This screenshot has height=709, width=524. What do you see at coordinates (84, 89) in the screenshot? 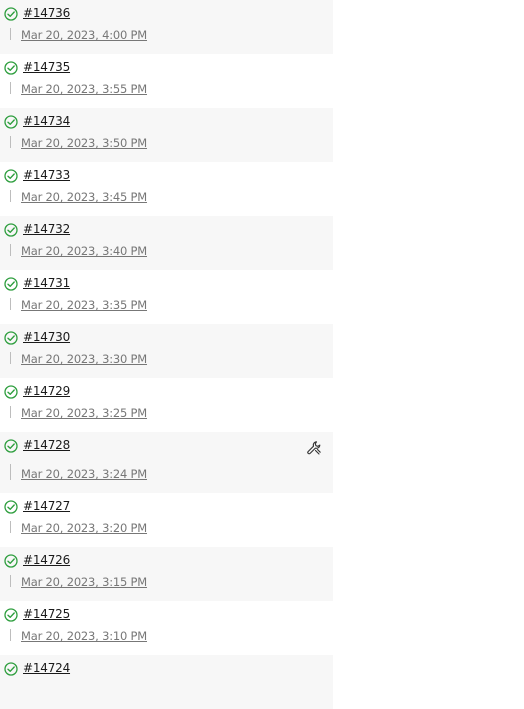
I see `build-timestamp-link: Mar 20, 2023, 3:55 PM` at bounding box center [84, 89].